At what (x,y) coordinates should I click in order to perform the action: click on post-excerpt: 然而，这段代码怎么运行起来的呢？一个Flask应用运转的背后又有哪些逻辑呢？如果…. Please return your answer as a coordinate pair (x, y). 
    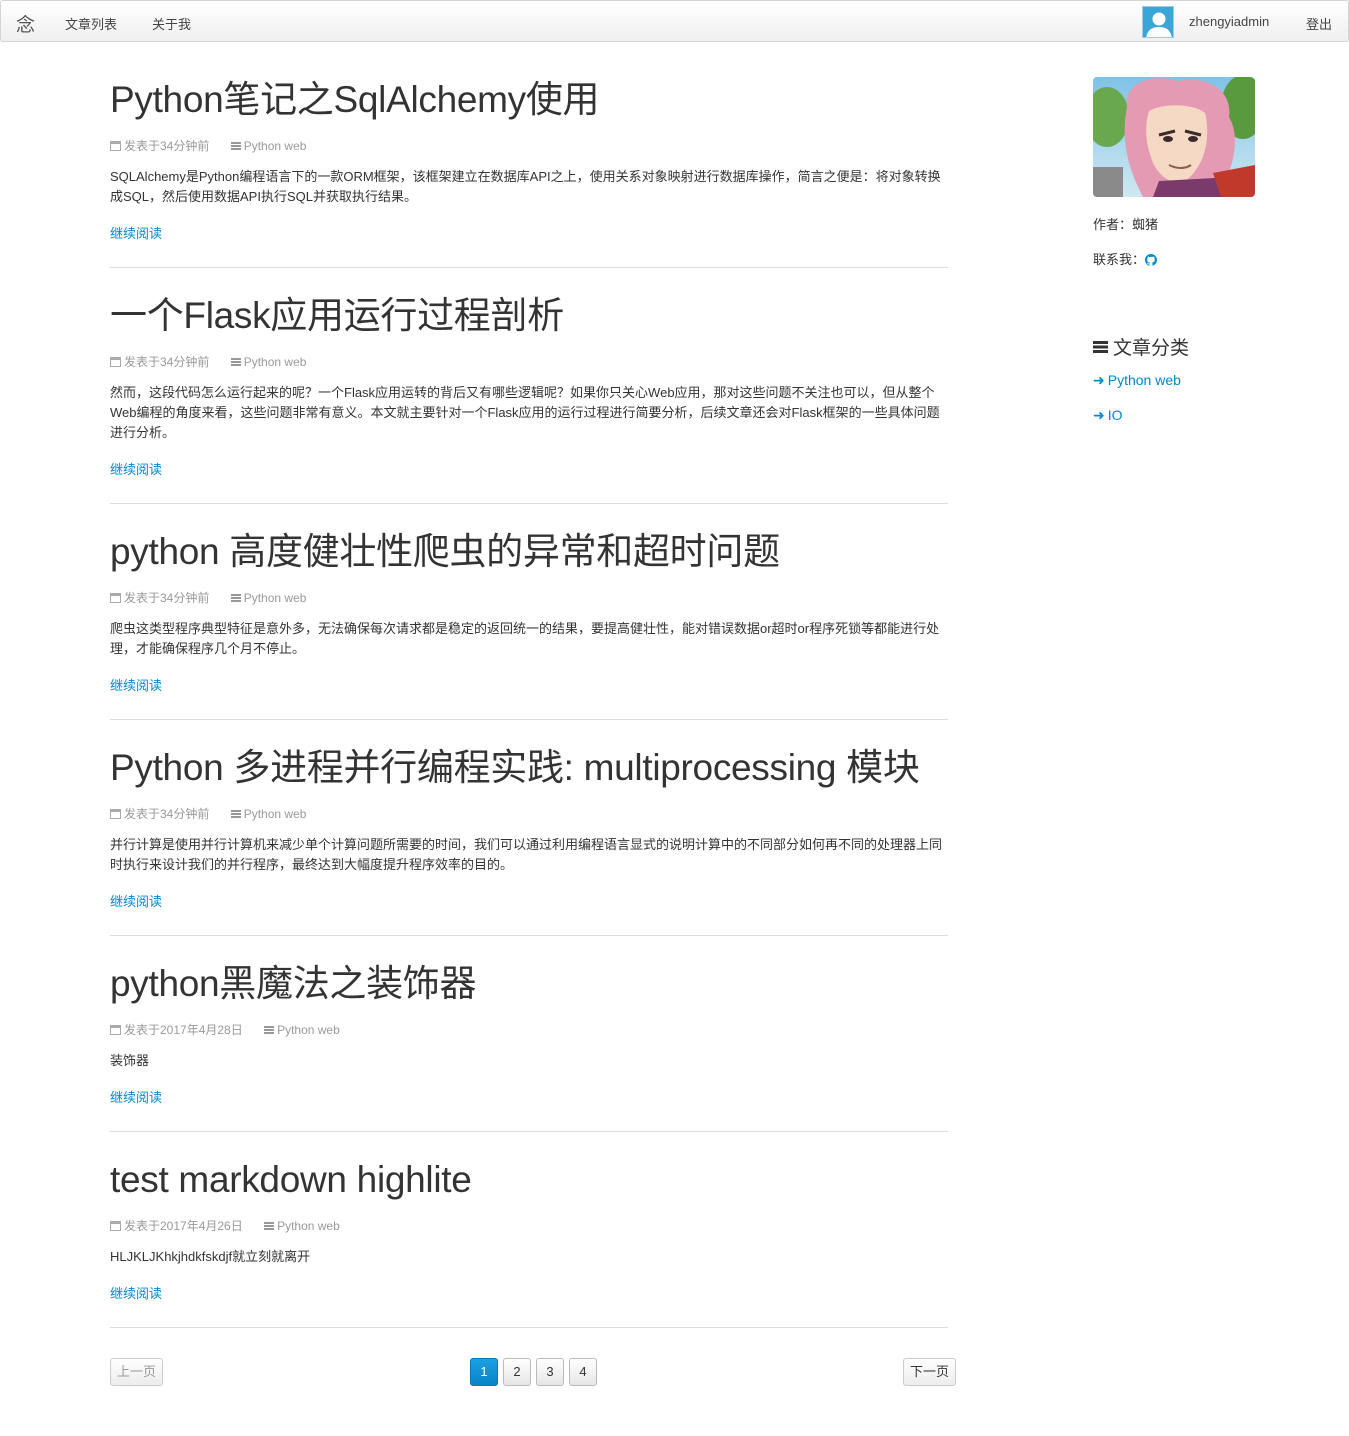
    Looking at the image, I should click on (525, 412).